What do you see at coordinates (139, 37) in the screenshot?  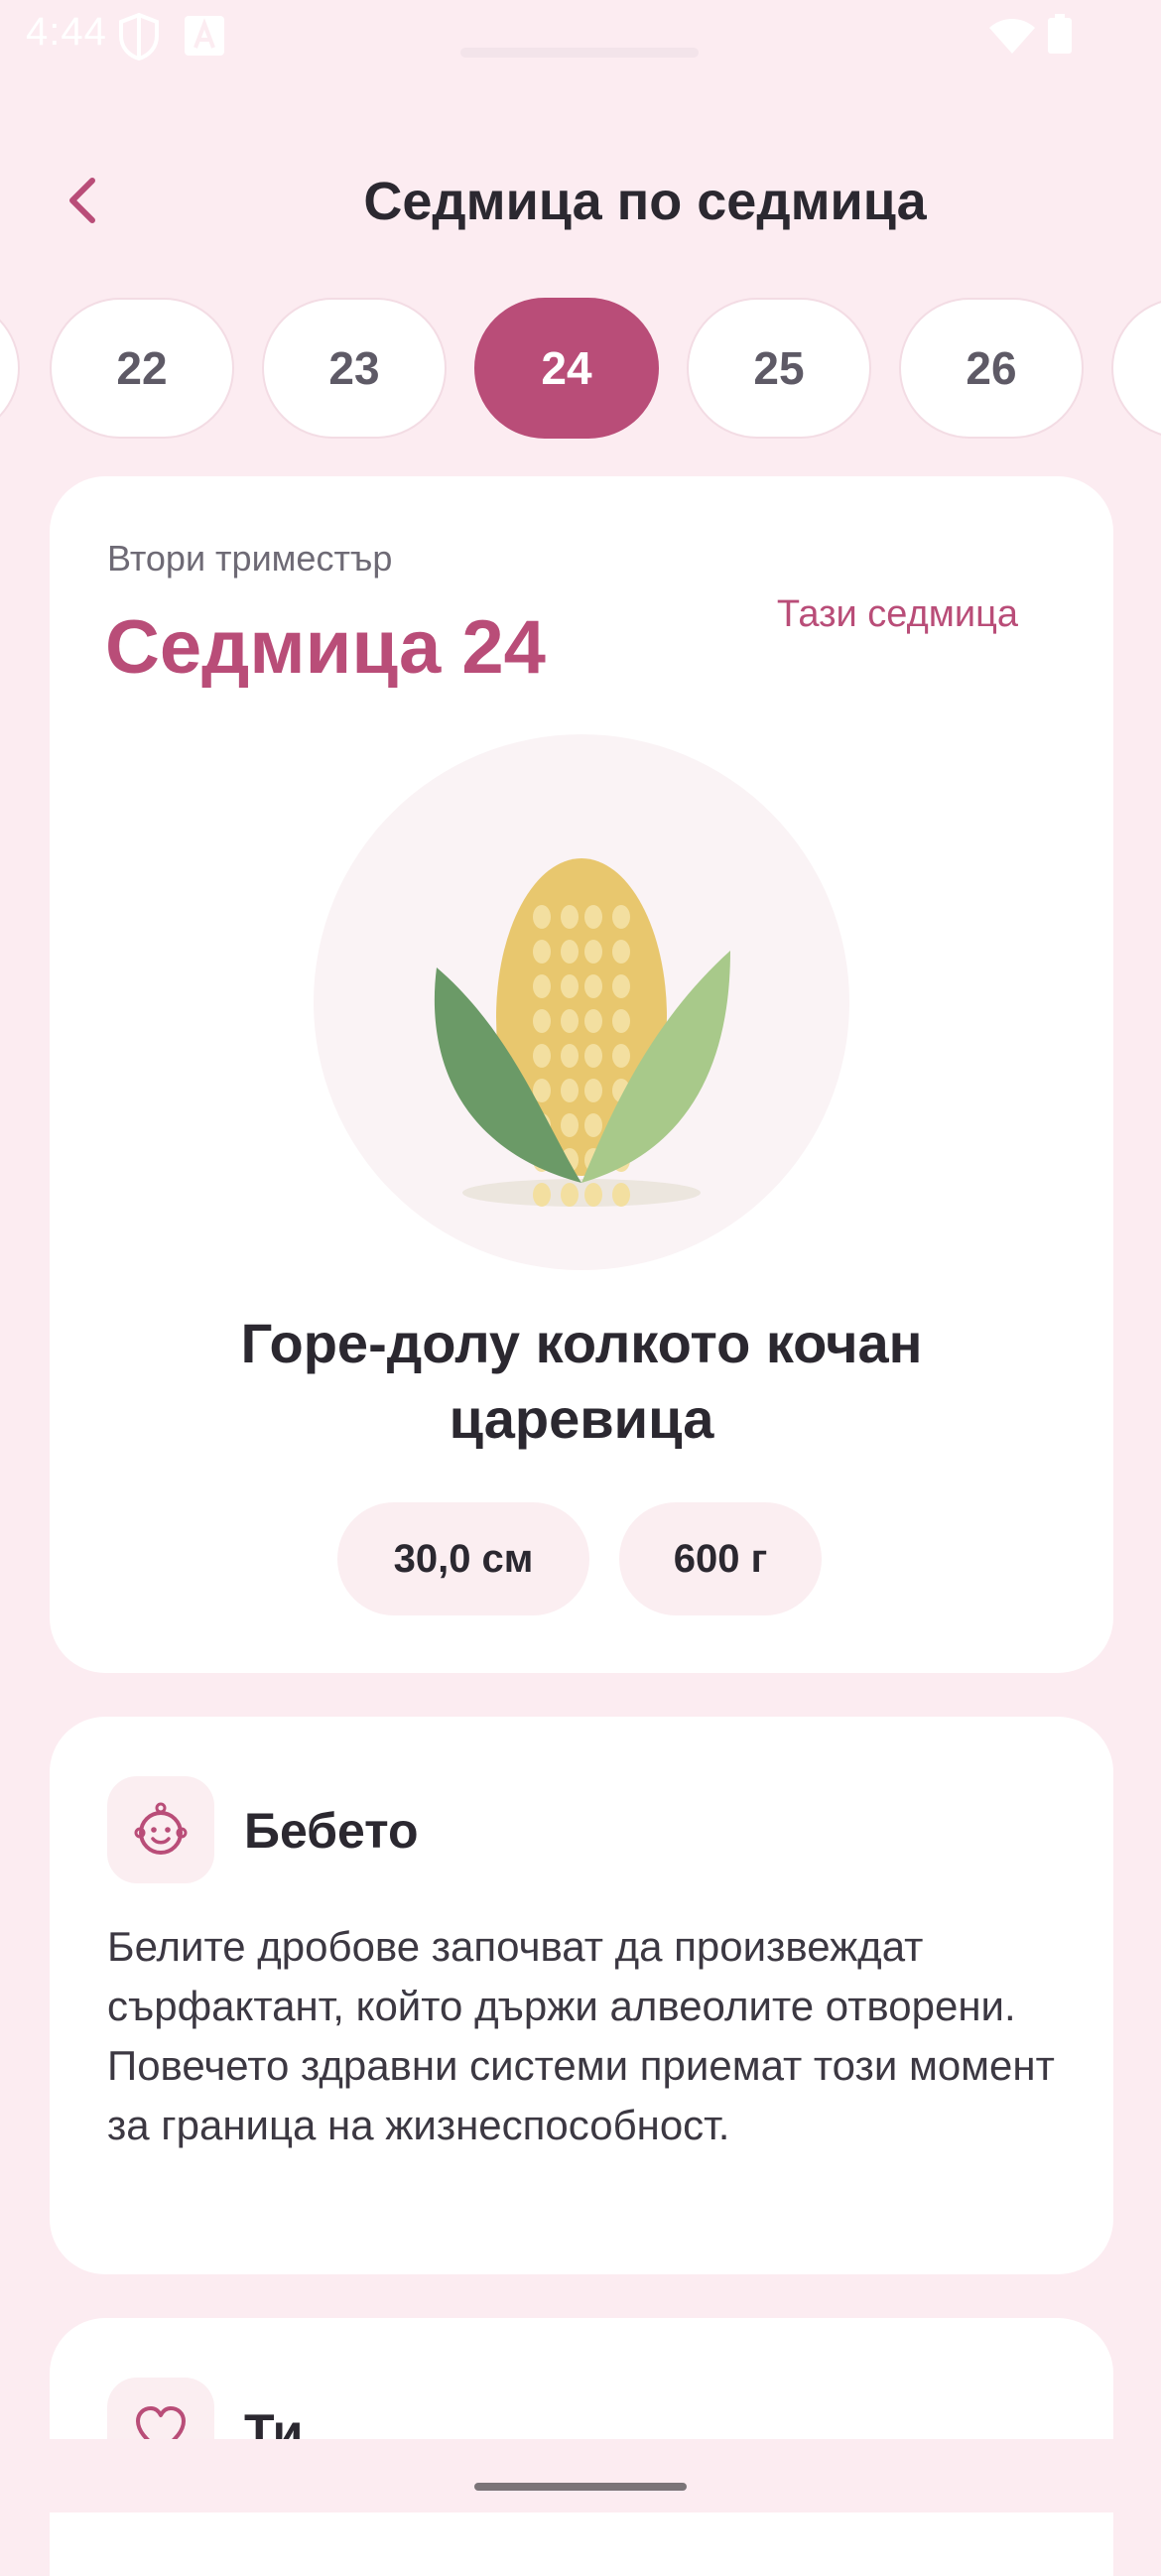 I see `shield-icon` at bounding box center [139, 37].